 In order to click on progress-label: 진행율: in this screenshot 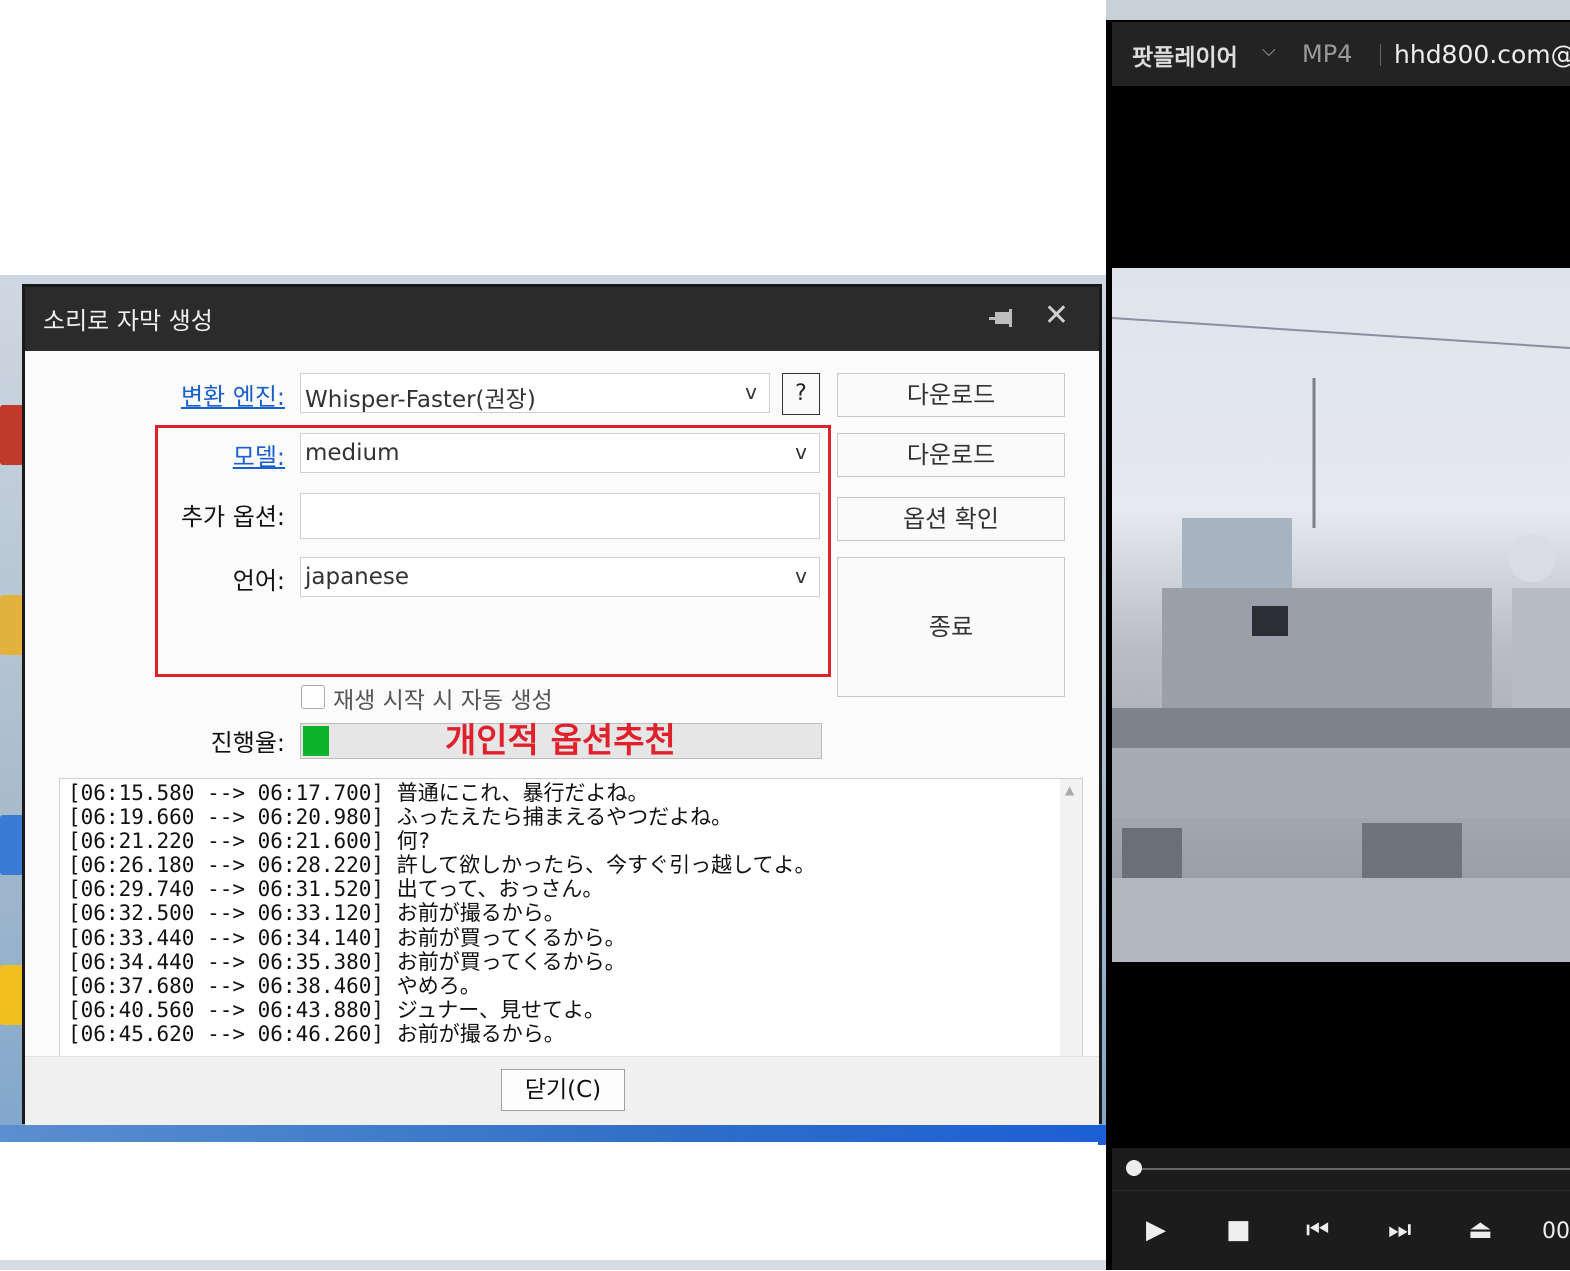, I will do `click(247, 743)`.